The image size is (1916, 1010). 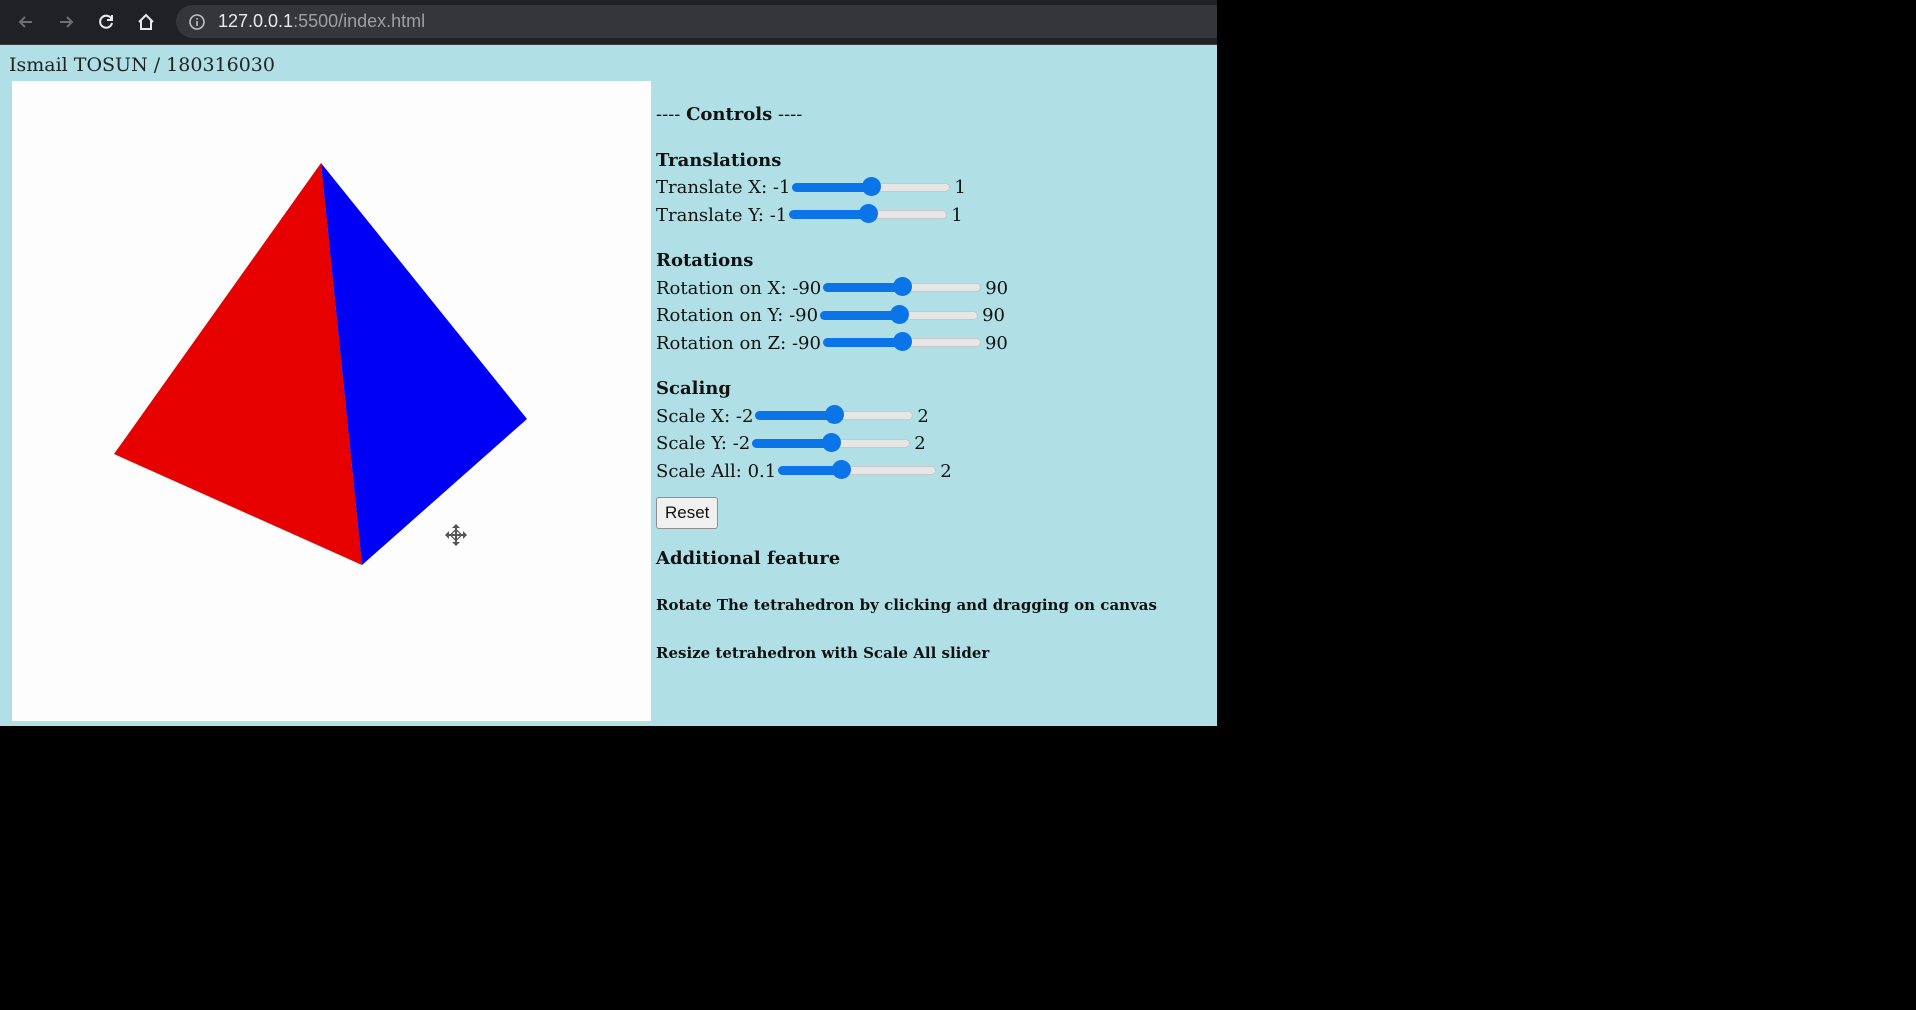 What do you see at coordinates (359, 21) in the screenshot?
I see `url-path: :5500/index.html` at bounding box center [359, 21].